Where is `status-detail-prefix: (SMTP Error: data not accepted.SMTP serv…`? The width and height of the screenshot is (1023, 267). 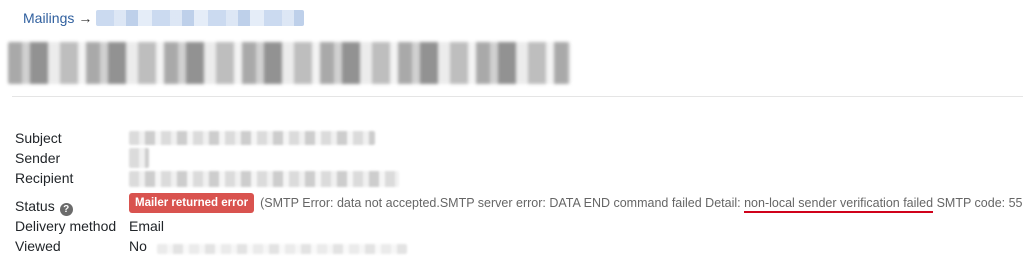
status-detail-prefix: (SMTP Error: data not accepted.SMTP serv… is located at coordinates (502, 203).